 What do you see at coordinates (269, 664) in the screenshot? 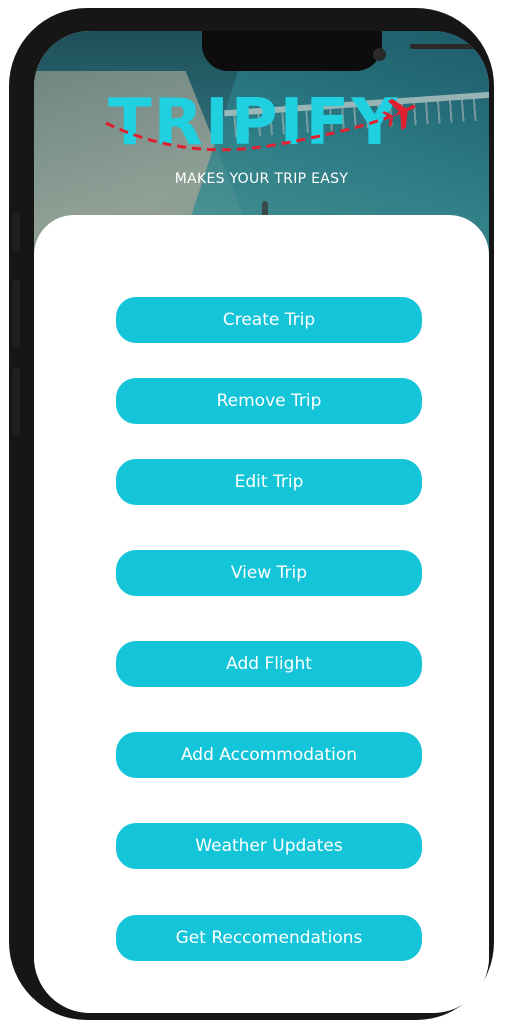
I see `add-flight-button: Add Flight` at bounding box center [269, 664].